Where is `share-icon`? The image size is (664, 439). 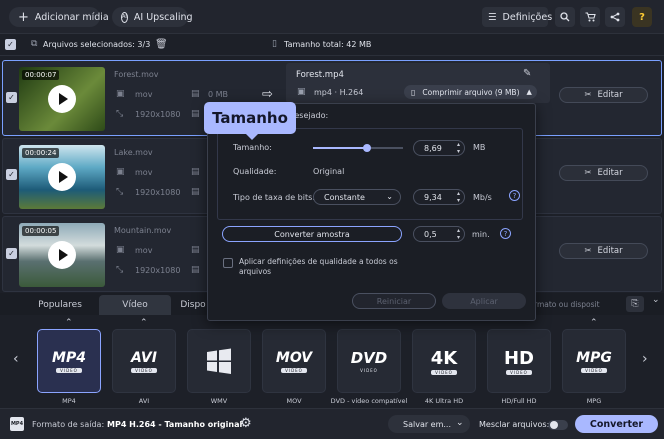 share-icon is located at coordinates (615, 17).